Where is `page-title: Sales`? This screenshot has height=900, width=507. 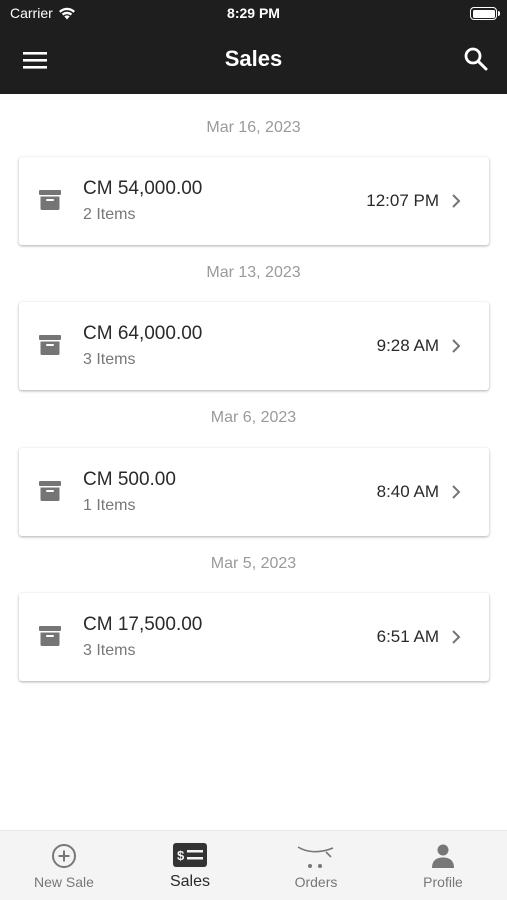
page-title: Sales is located at coordinates (253, 58).